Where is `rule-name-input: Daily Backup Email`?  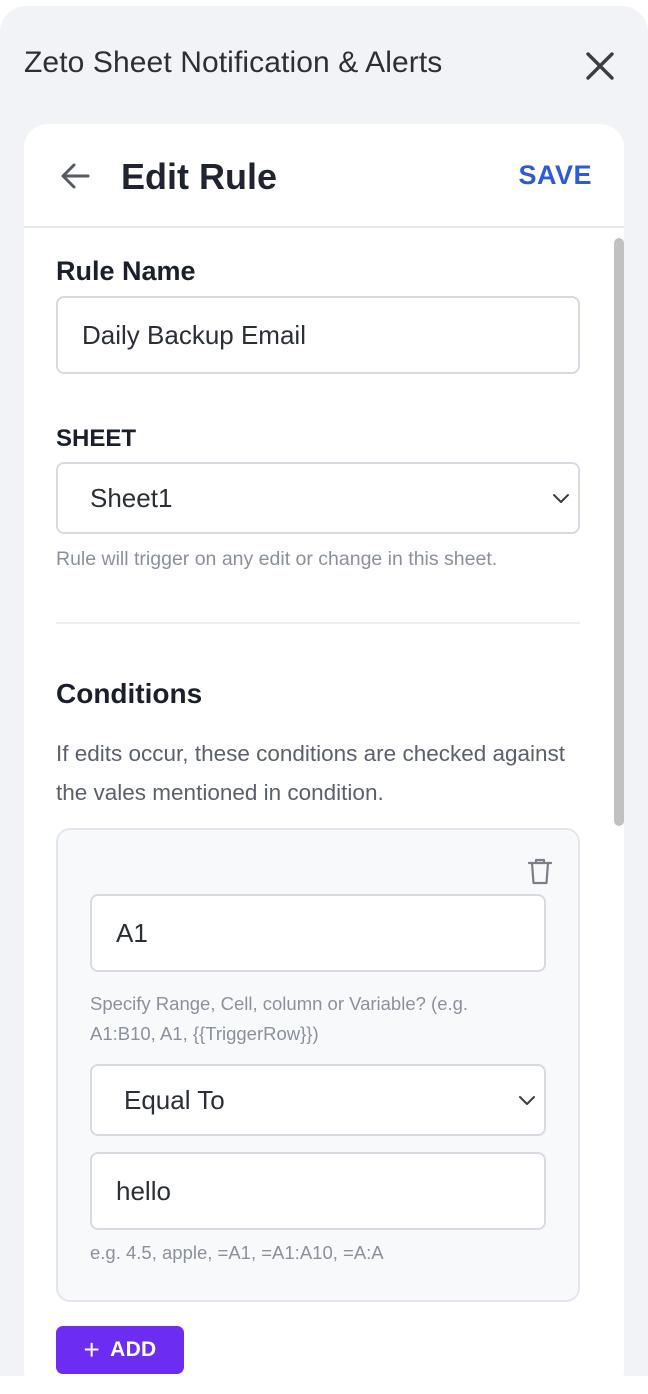
rule-name-input: Daily Backup Email is located at coordinates (318, 335).